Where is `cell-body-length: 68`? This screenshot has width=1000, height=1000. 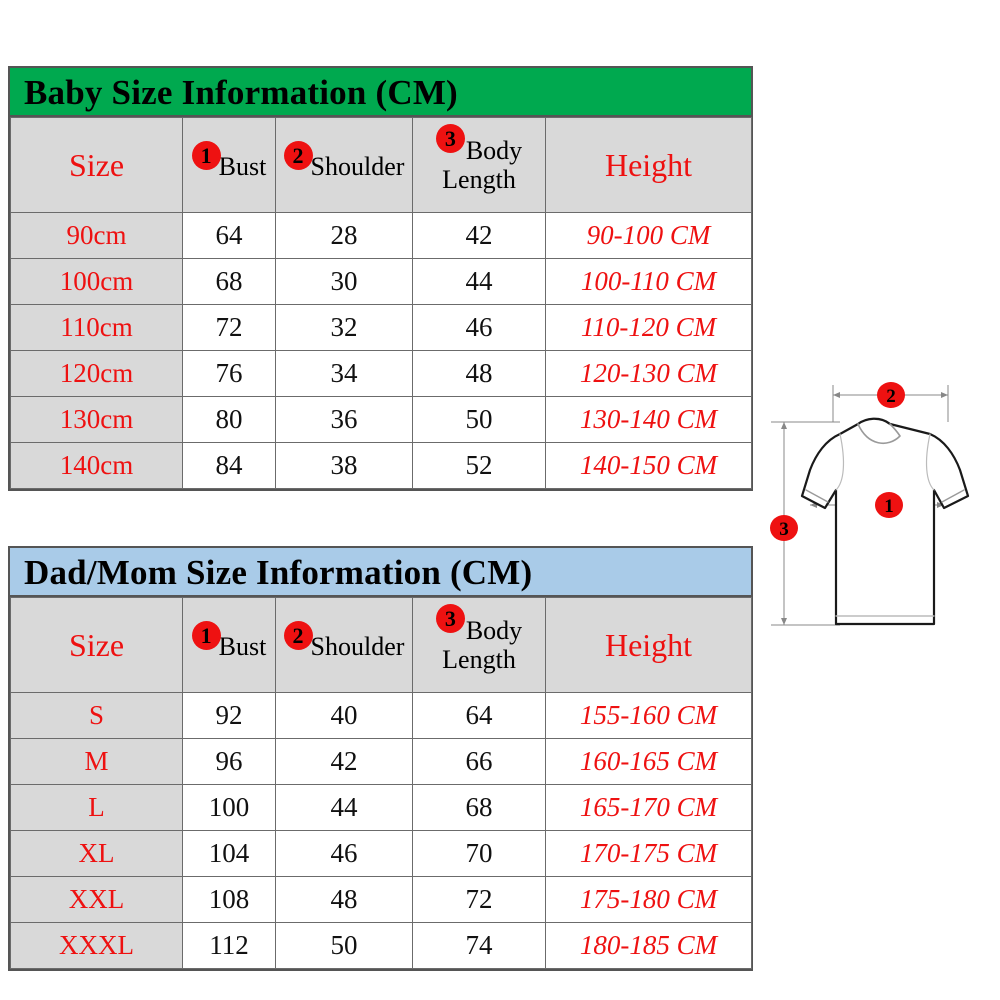 cell-body-length: 68 is located at coordinates (479, 807).